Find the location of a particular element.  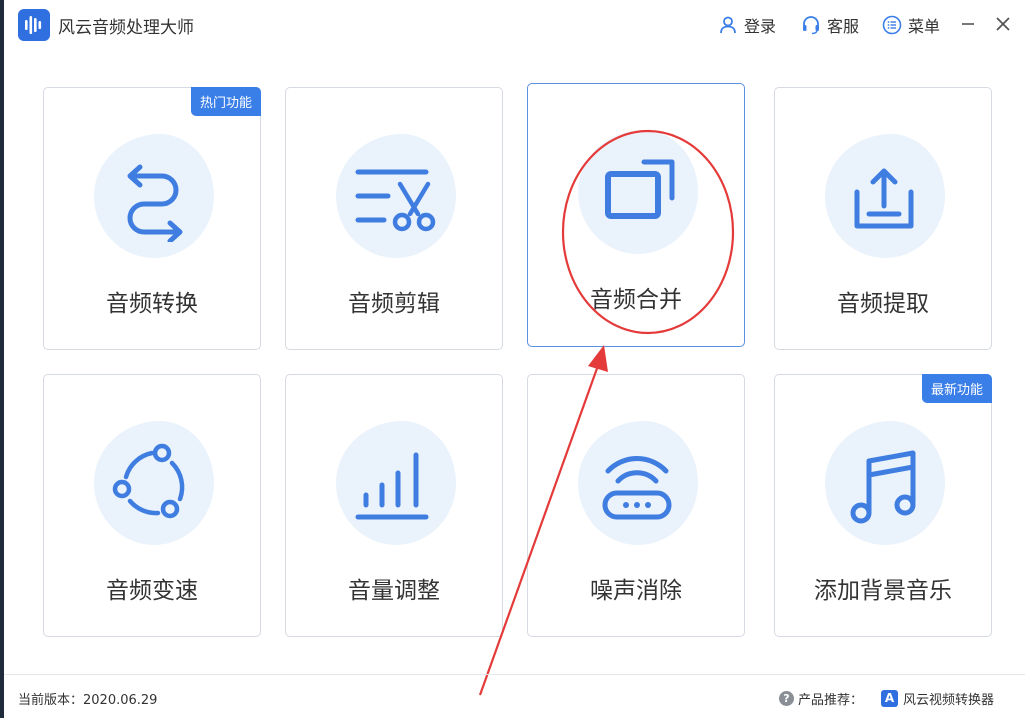

card-audio-extract: 音频提取 is located at coordinates (883, 218).